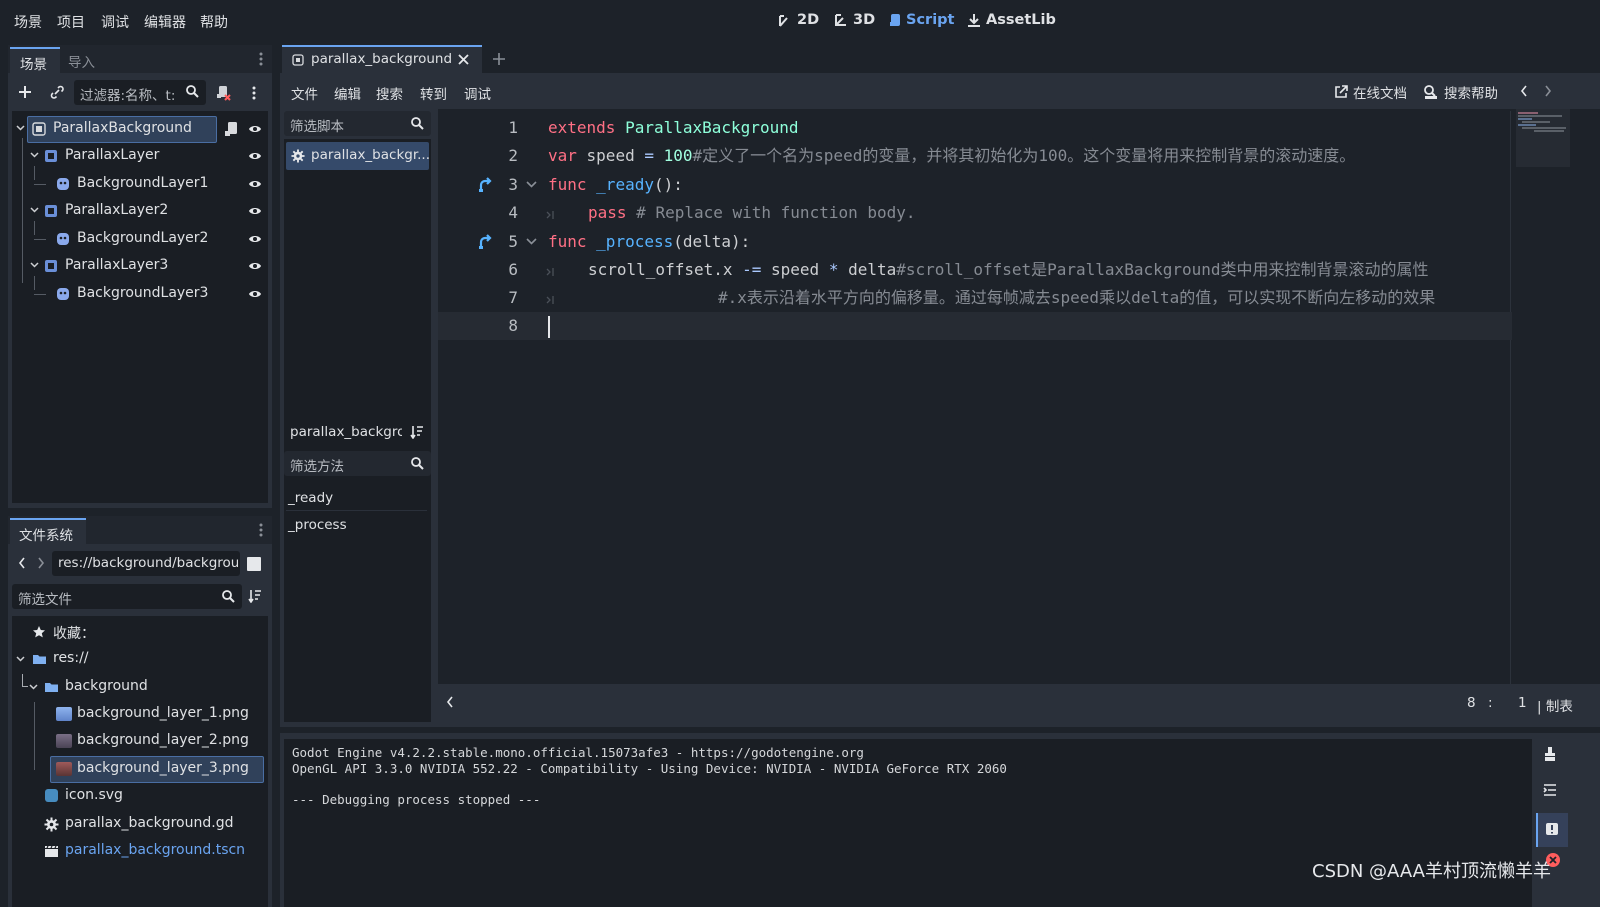 The image size is (1600, 907). What do you see at coordinates (1524, 91) in the screenshot?
I see `history-back-icon` at bounding box center [1524, 91].